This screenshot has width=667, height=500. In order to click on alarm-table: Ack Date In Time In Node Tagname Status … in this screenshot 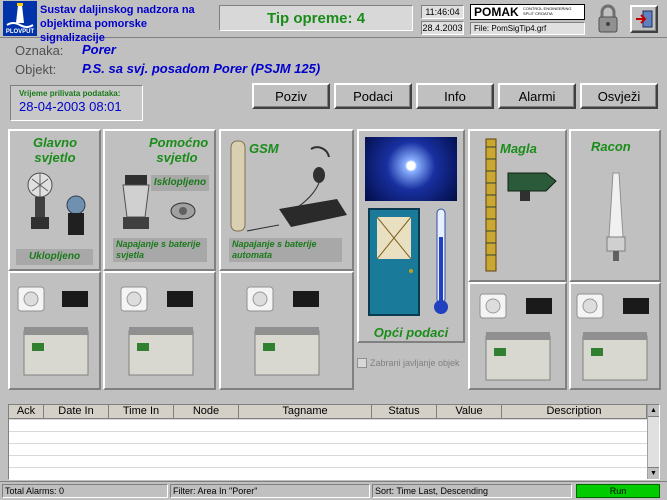, I will do `click(334, 442)`.